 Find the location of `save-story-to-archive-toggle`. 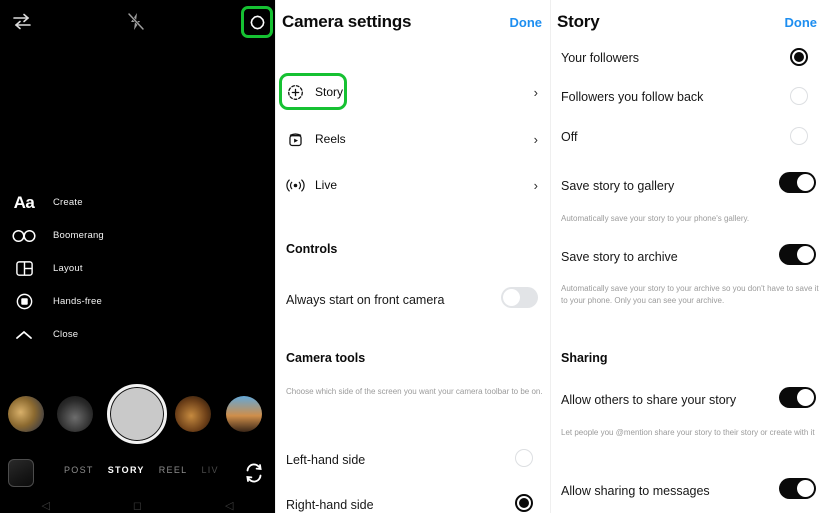

save-story-to-archive-toggle is located at coordinates (797, 254).